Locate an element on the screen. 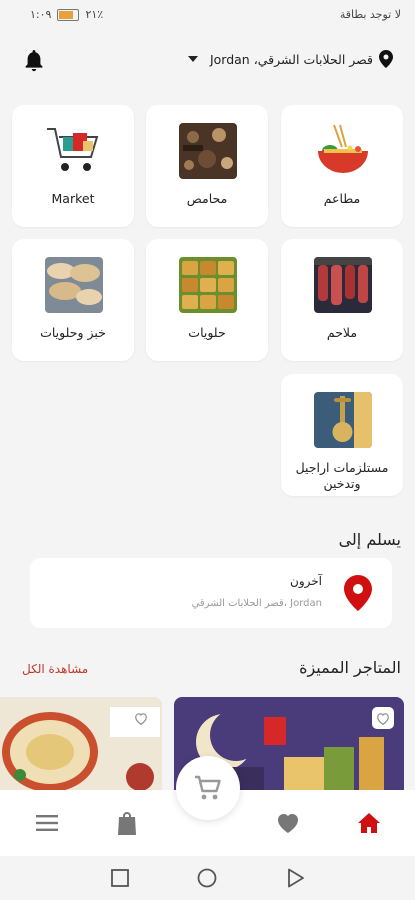 The height and width of the screenshot is (900, 415). chevron-down-icon is located at coordinates (192, 59).